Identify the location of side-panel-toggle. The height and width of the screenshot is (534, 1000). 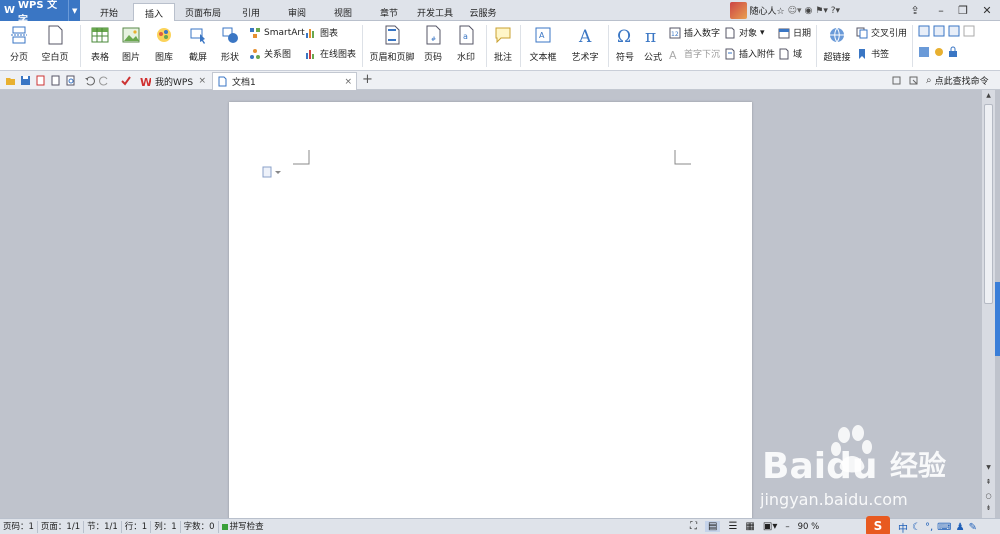
(997, 319).